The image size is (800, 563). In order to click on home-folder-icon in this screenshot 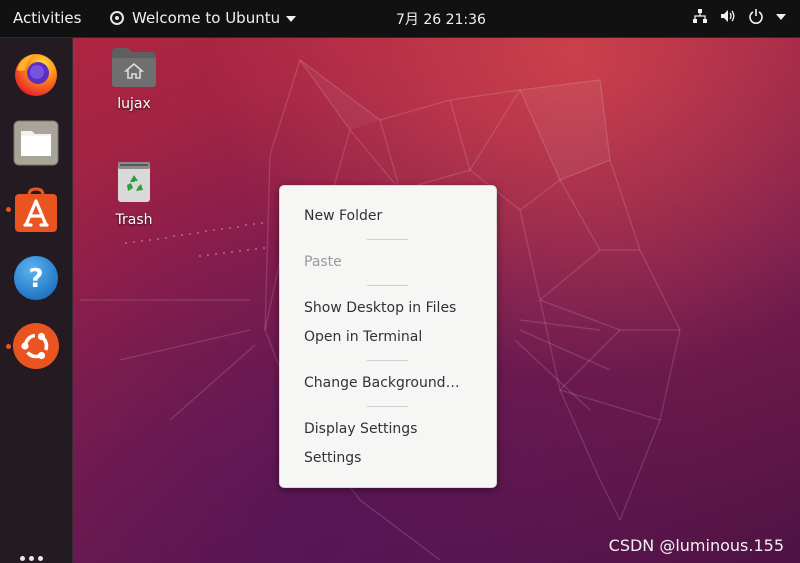, I will do `click(134, 67)`.